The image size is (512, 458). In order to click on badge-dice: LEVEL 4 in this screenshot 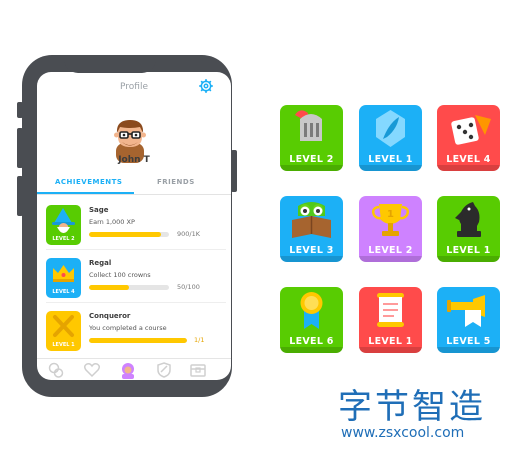, I will do `click(468, 138)`.